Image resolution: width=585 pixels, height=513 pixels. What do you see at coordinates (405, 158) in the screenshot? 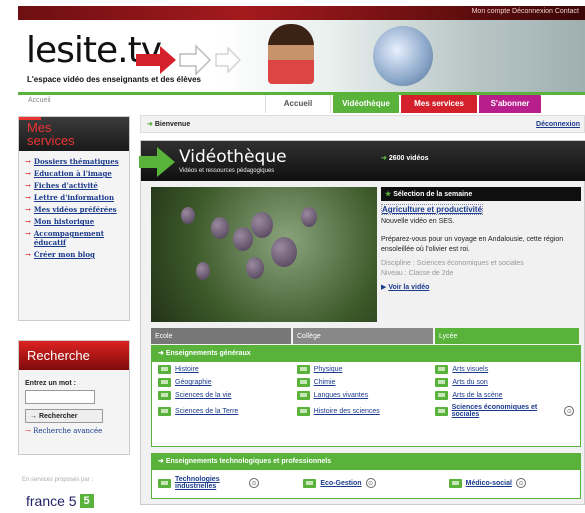
I see `video-count: ➜ 2600 vidéos` at bounding box center [405, 158].